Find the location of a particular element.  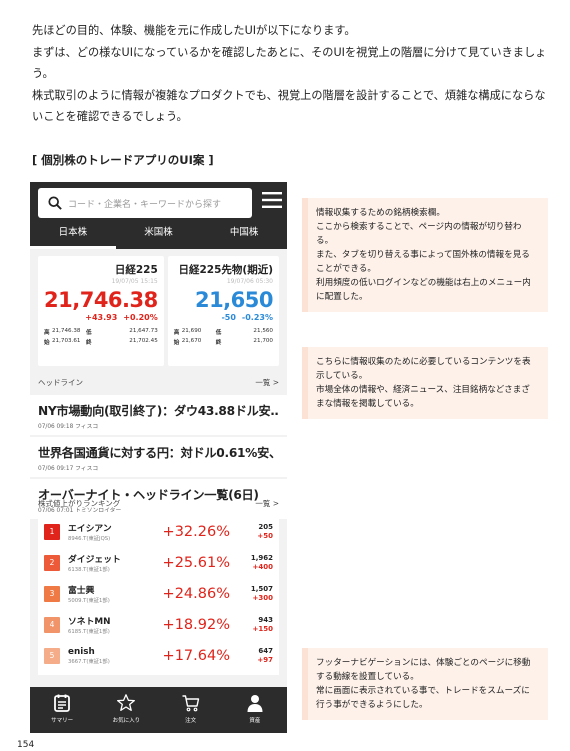

stock-change-pct: +24.86% is located at coordinates (196, 593).